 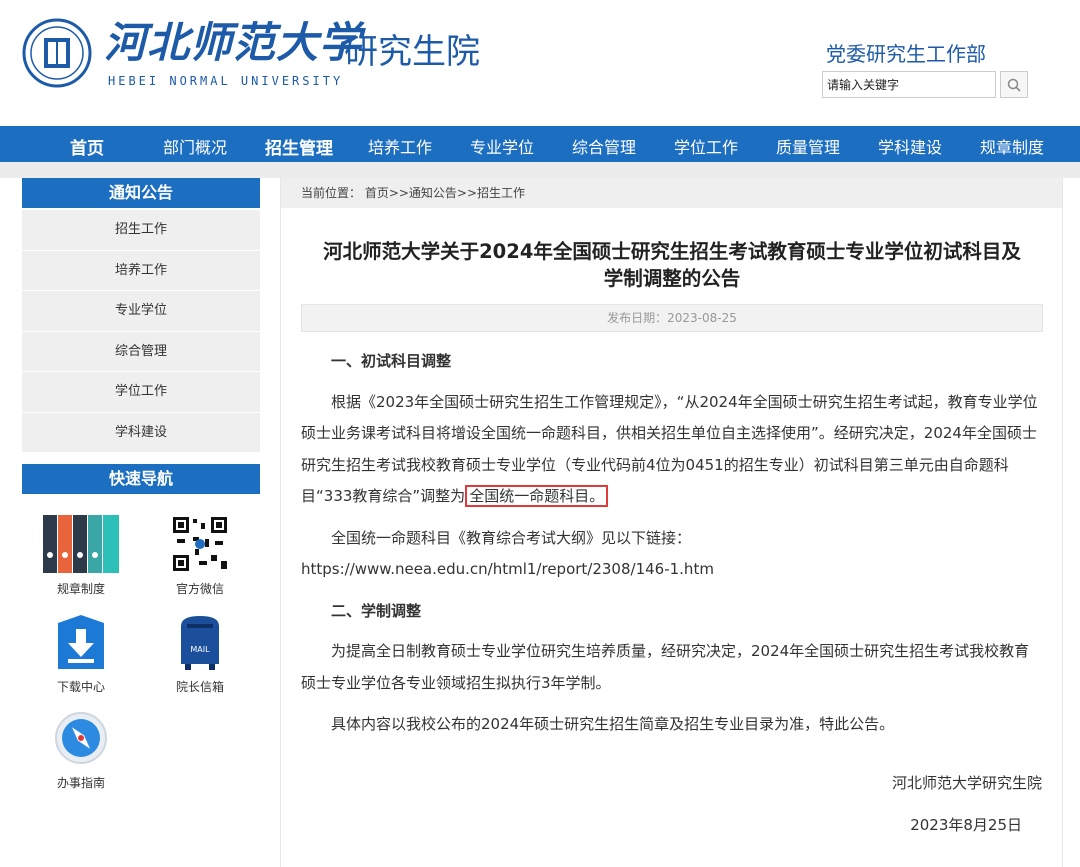 What do you see at coordinates (81, 544) in the screenshot?
I see `binders-icon` at bounding box center [81, 544].